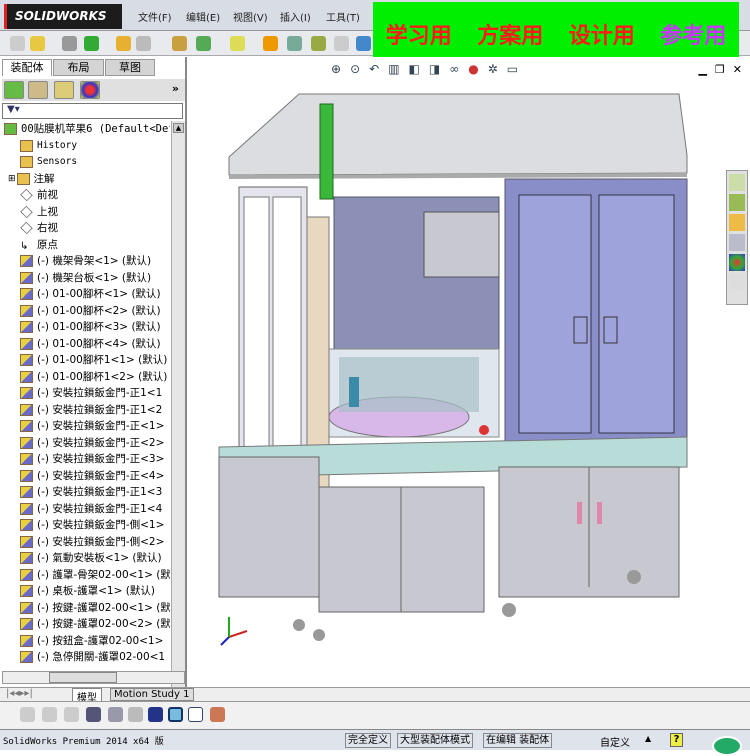 Image resolution: width=750 pixels, height=756 pixels. Describe the element at coordinates (648, 738) in the screenshot. I see `units-arrow-icon: ▲` at that location.